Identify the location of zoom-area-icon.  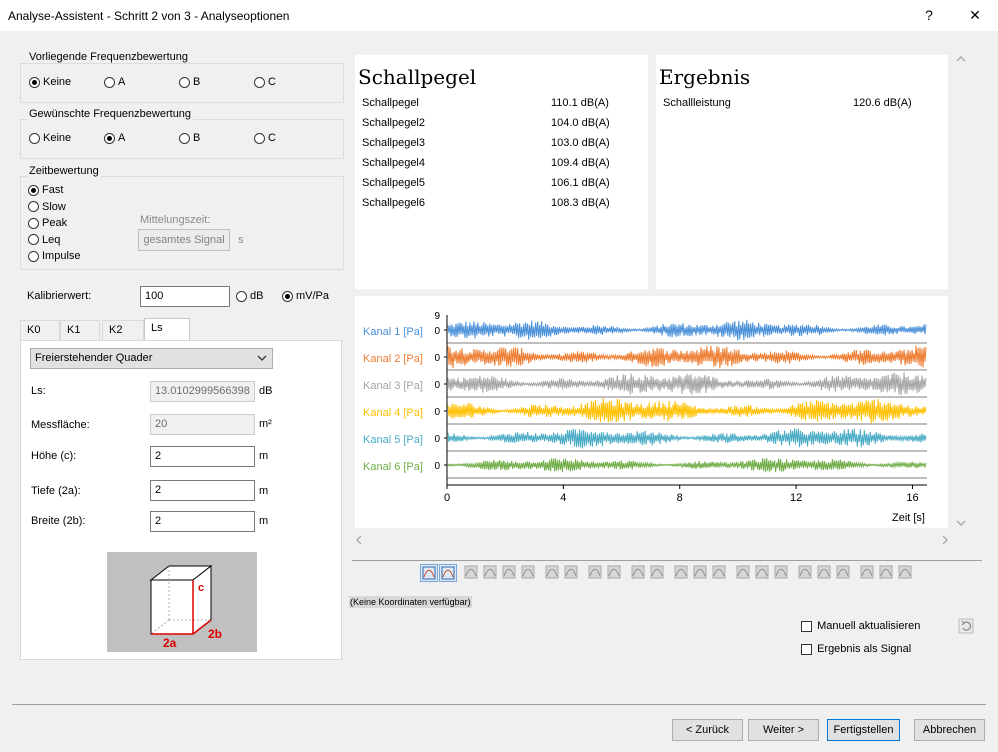
(782, 573).